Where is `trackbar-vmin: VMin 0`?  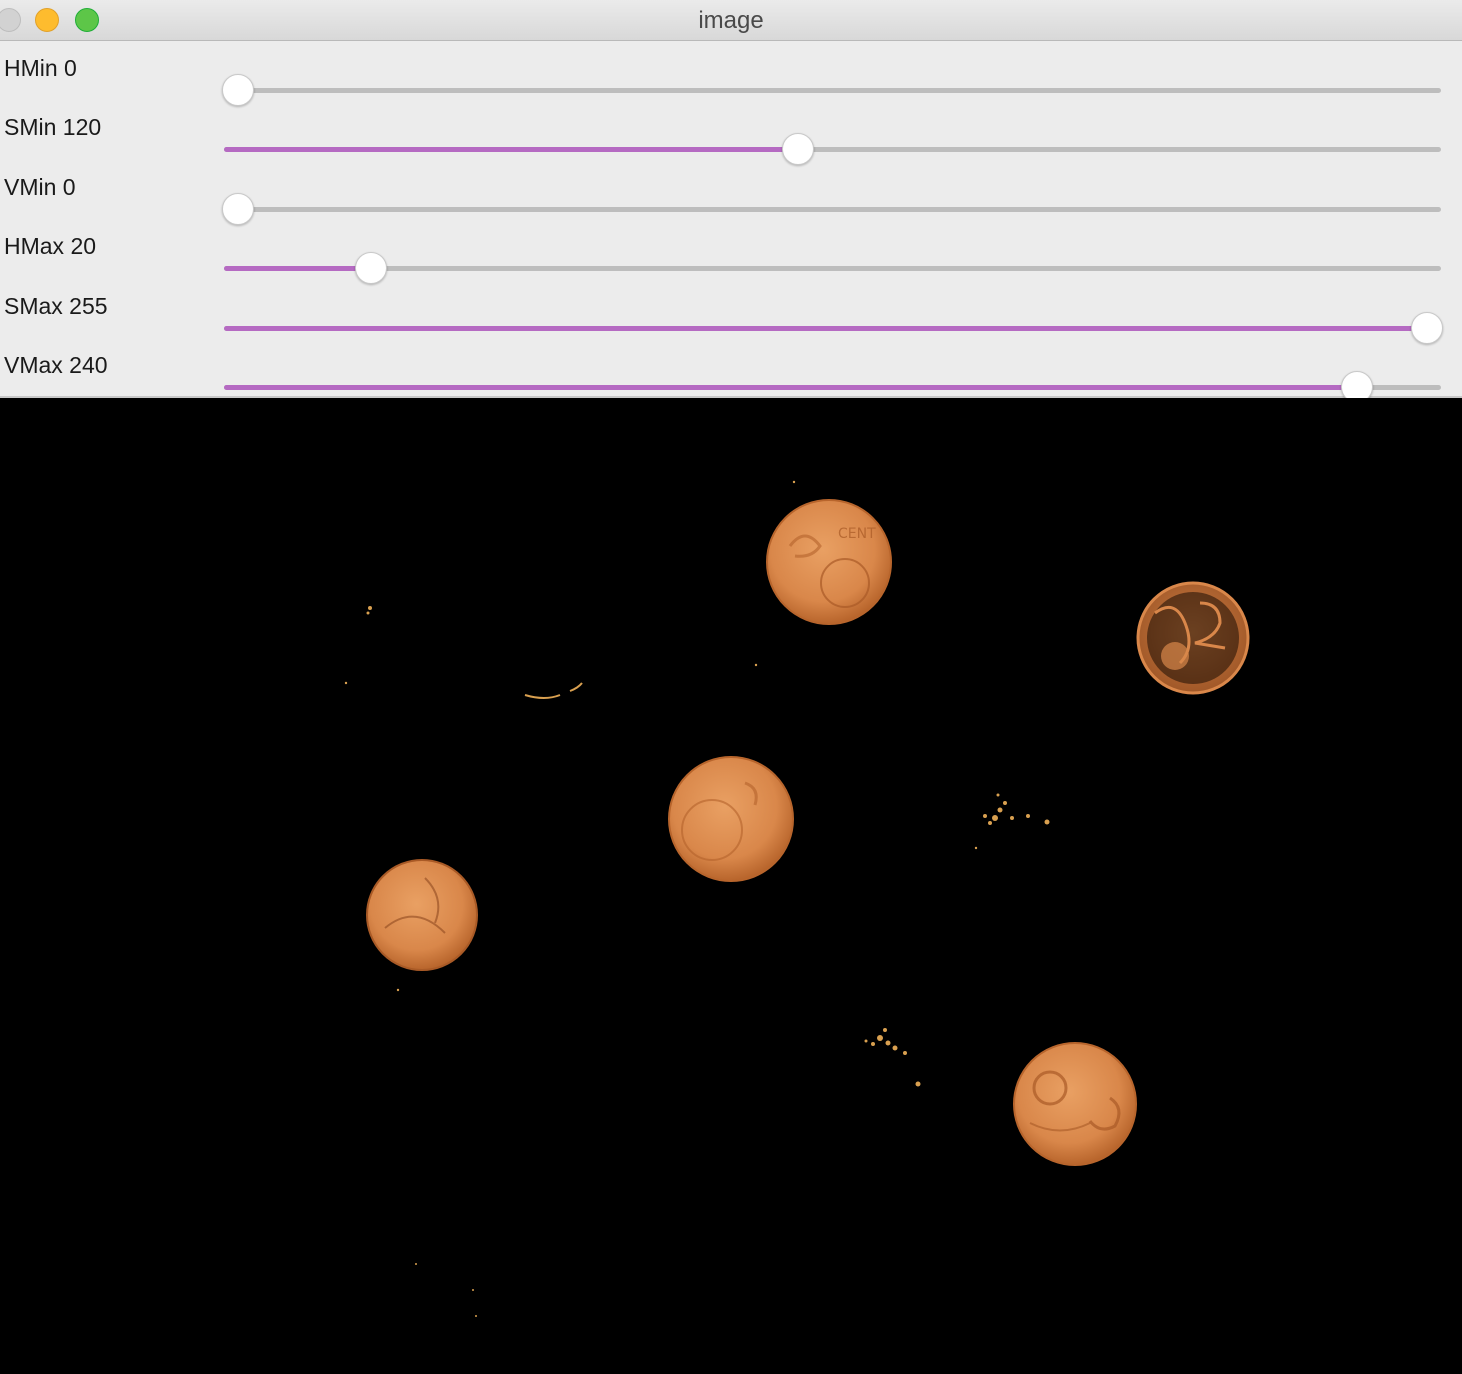
trackbar-vmin: VMin 0 is located at coordinates (731, 204).